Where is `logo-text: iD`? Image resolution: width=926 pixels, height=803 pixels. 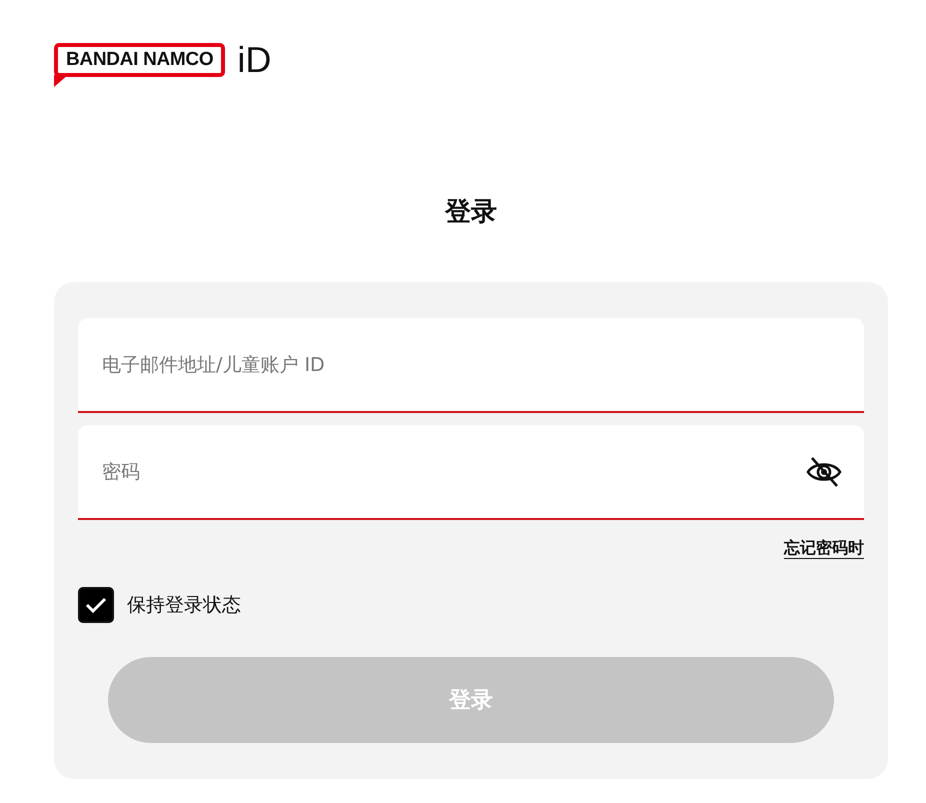
logo-text: iD is located at coordinates (254, 60).